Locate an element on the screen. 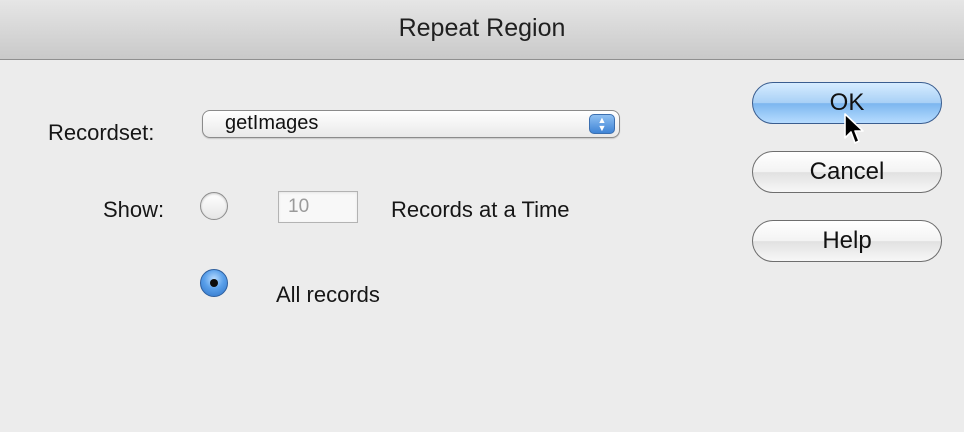  all-records-radio is located at coordinates (214, 283).